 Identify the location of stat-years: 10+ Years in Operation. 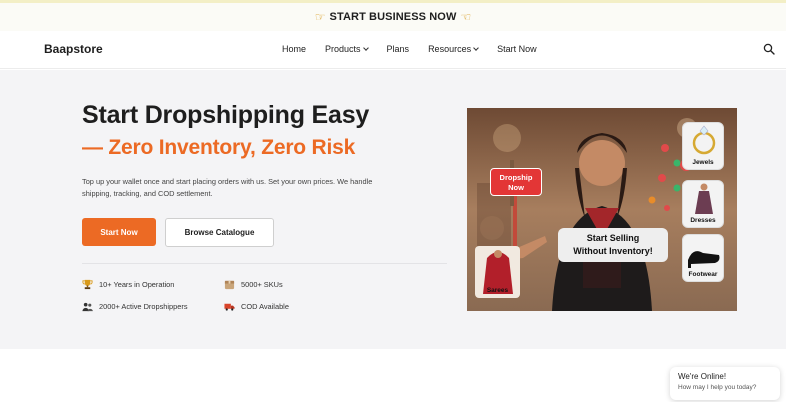
(128, 284).